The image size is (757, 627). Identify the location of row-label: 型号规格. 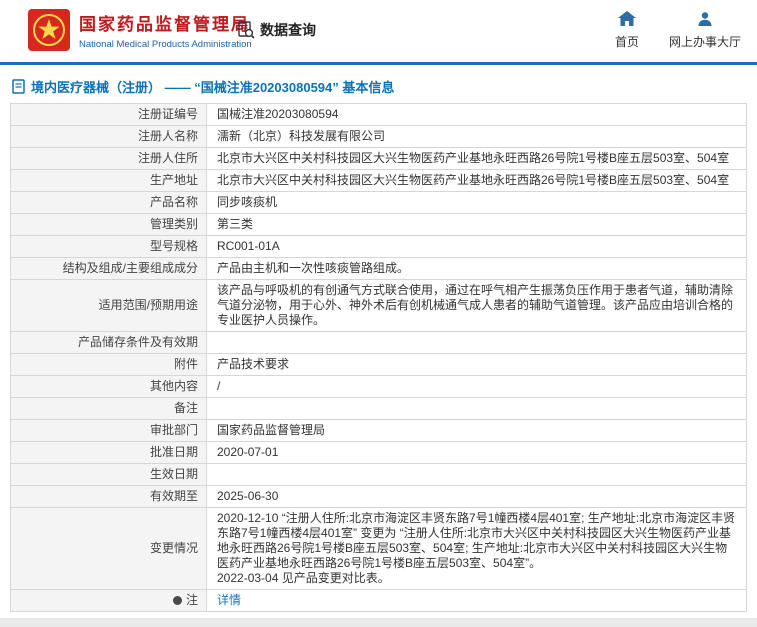
(108, 246).